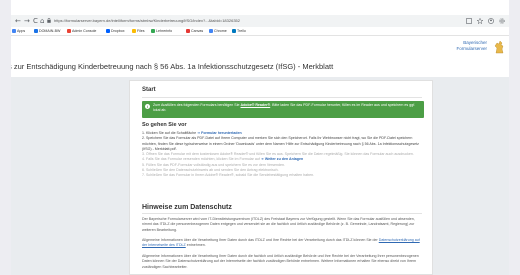 The width and height of the screenshot is (520, 275). What do you see at coordinates (256, 105) in the screenshot?
I see `adobe-reader-link: Adobe® Reader®` at bounding box center [256, 105].